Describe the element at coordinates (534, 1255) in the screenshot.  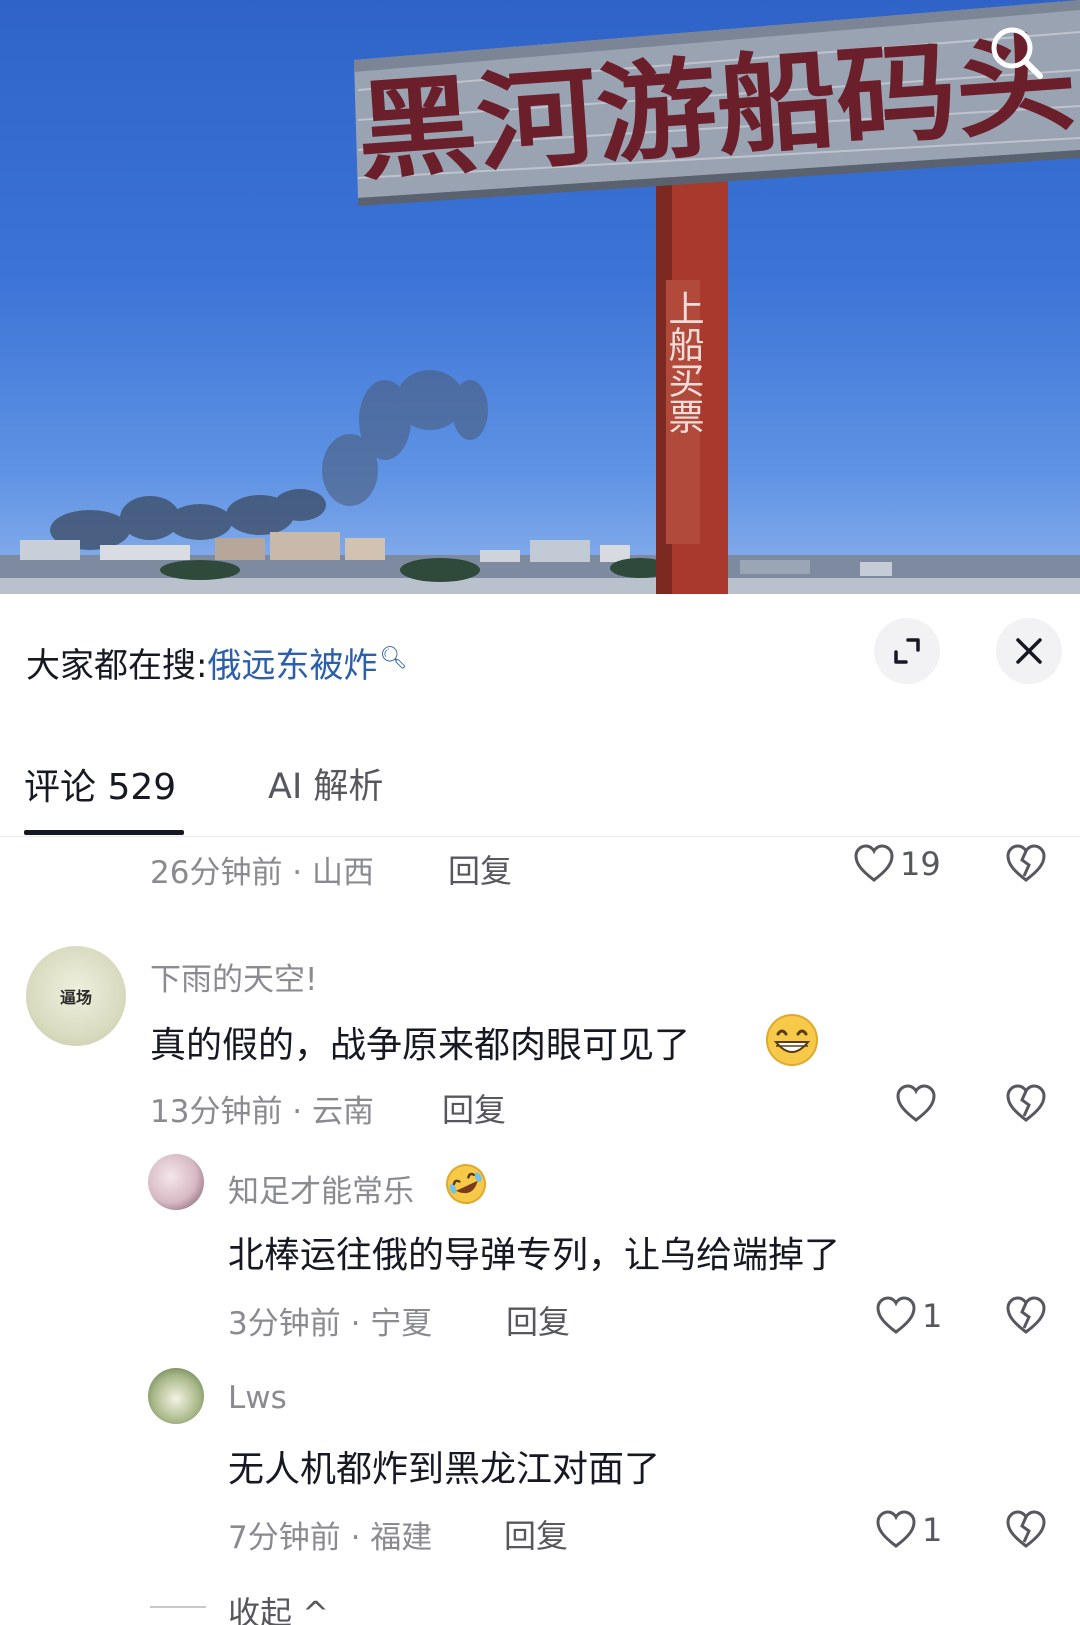
I see `comment-text: 北棒运往俄的导弹专列，让乌给端掉了` at that location.